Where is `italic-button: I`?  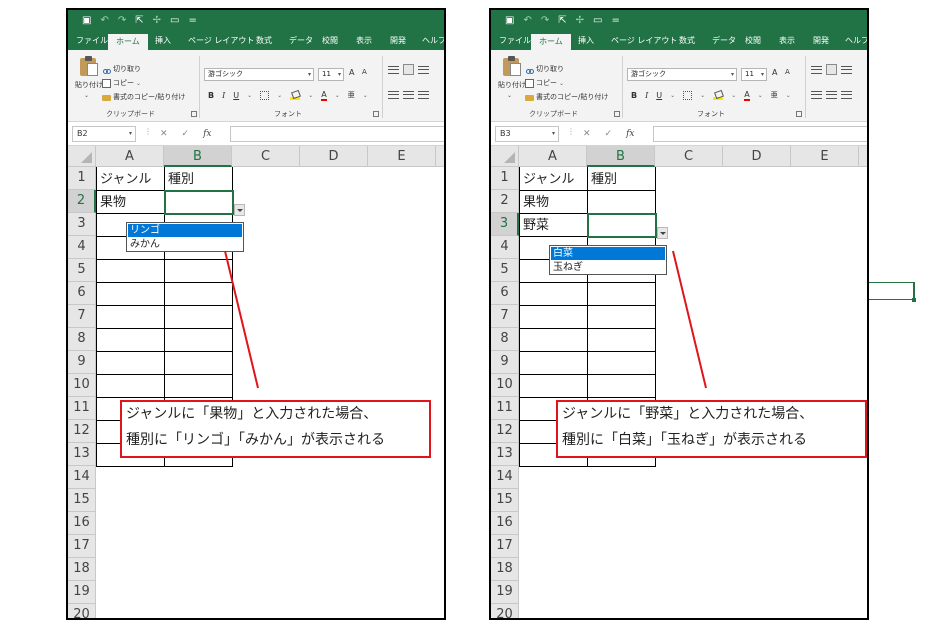 italic-button: I is located at coordinates (223, 95).